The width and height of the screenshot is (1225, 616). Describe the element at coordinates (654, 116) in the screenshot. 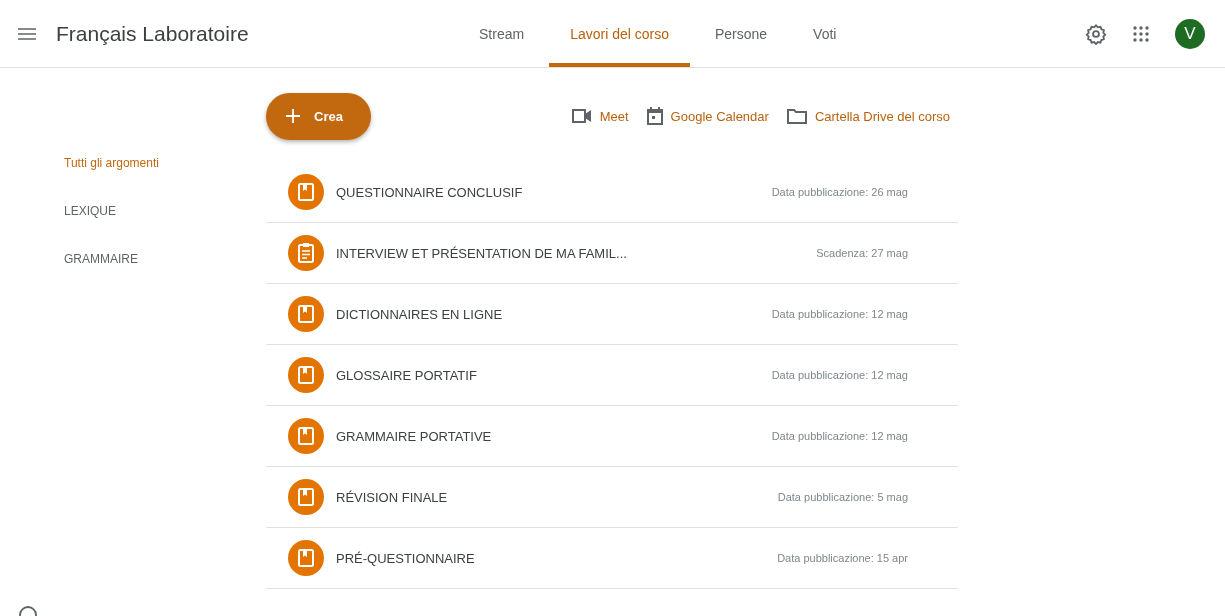

I see `calendar-icon` at that location.